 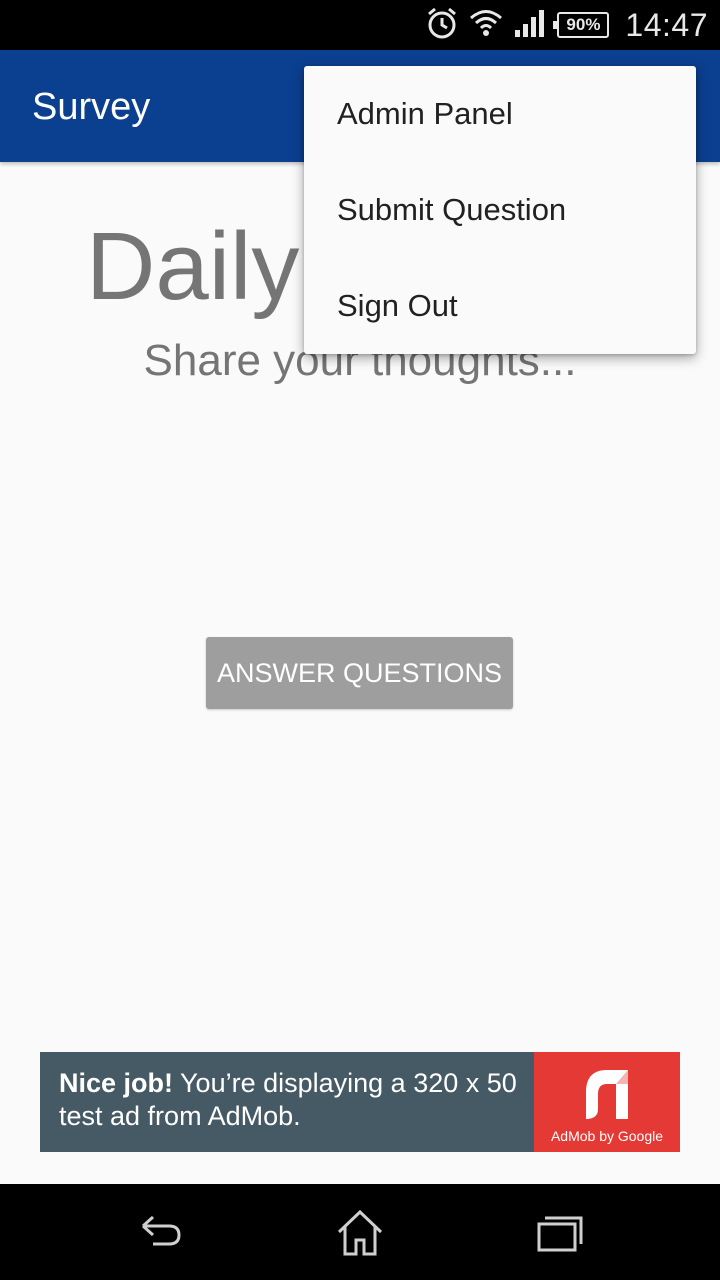 I want to click on wifi-icon, so click(x=486, y=25).